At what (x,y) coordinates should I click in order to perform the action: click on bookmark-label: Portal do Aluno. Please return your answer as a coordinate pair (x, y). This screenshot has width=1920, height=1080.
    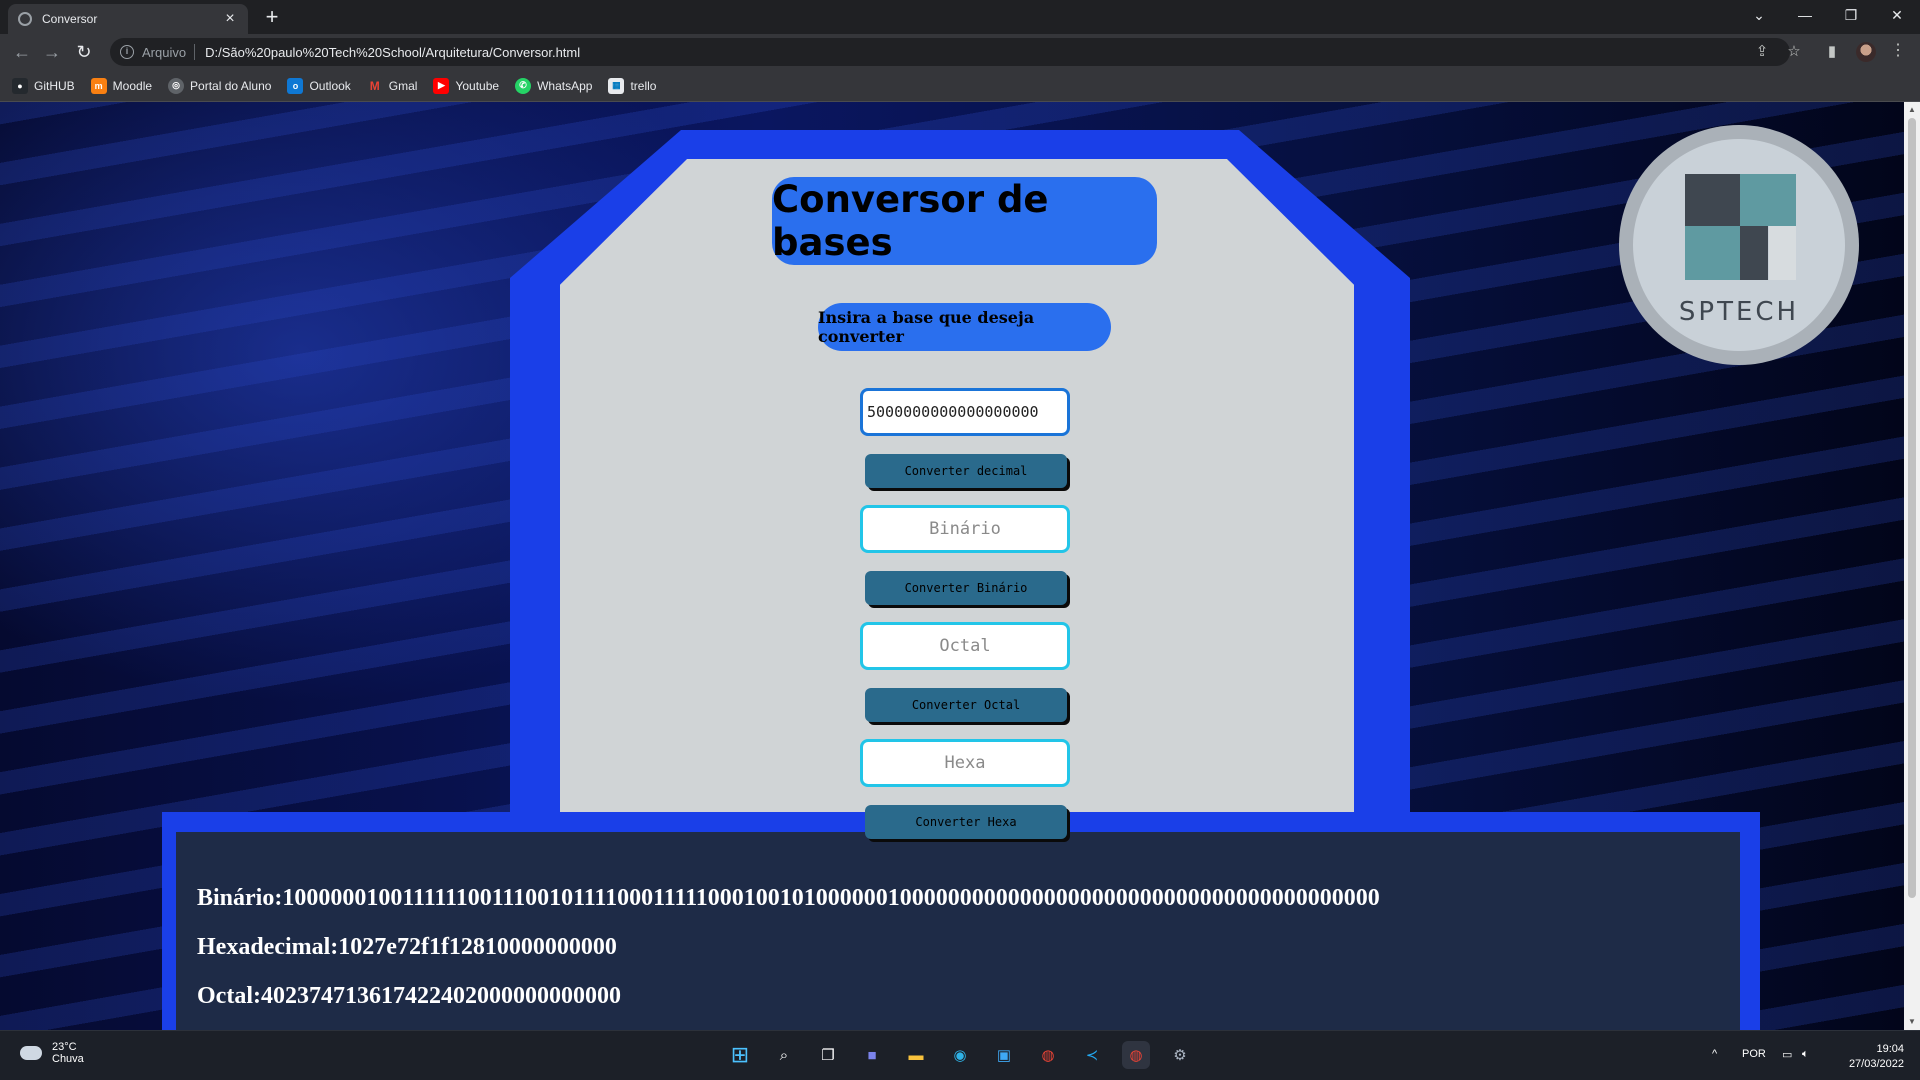
    Looking at the image, I should click on (231, 85).